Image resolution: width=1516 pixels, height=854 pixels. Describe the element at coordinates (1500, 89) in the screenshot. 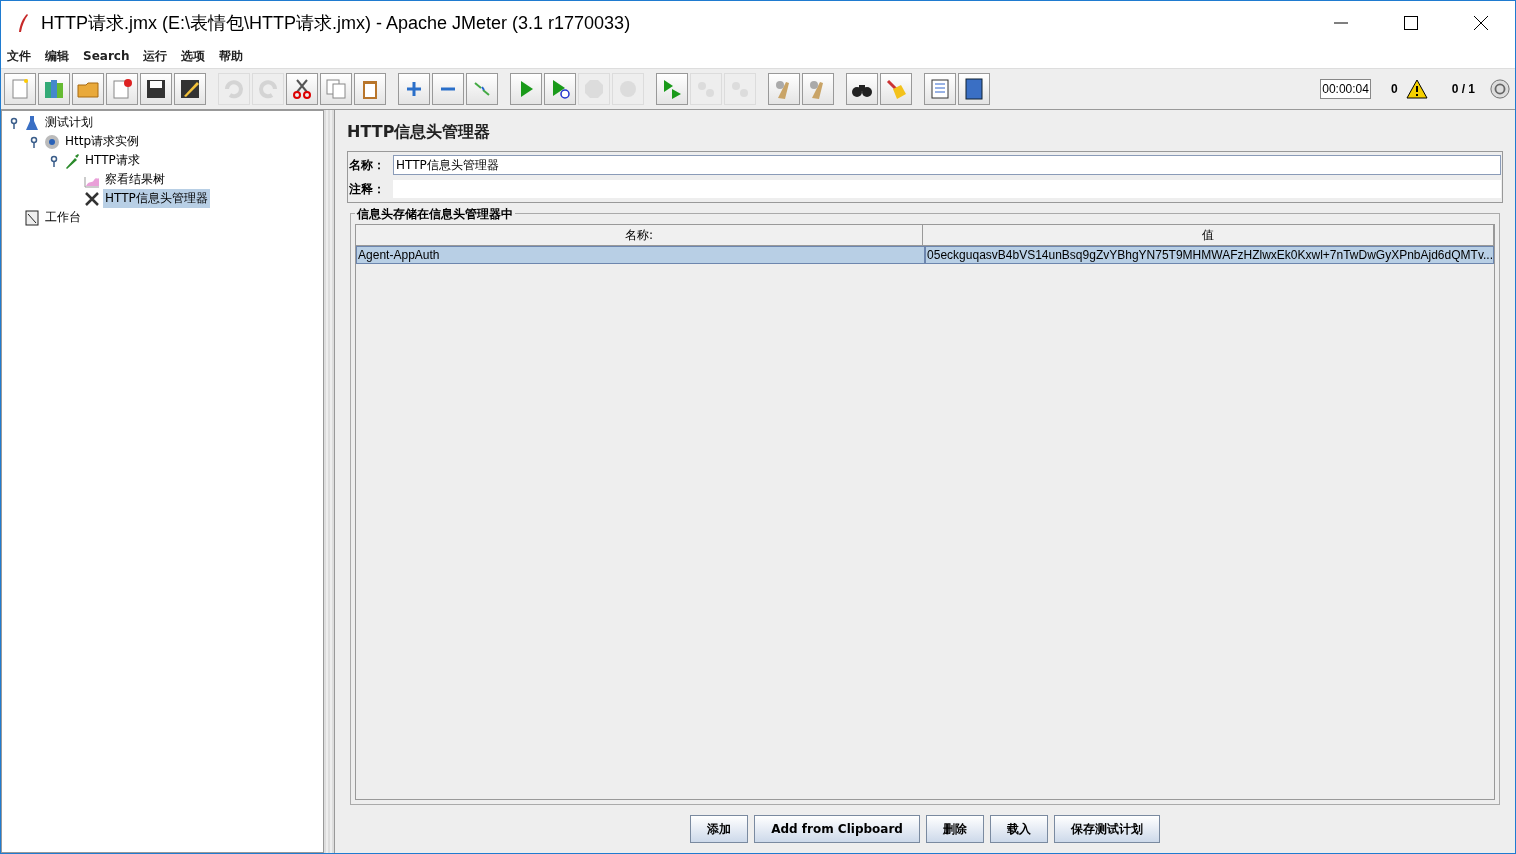

I see `remote-status-icon` at that location.